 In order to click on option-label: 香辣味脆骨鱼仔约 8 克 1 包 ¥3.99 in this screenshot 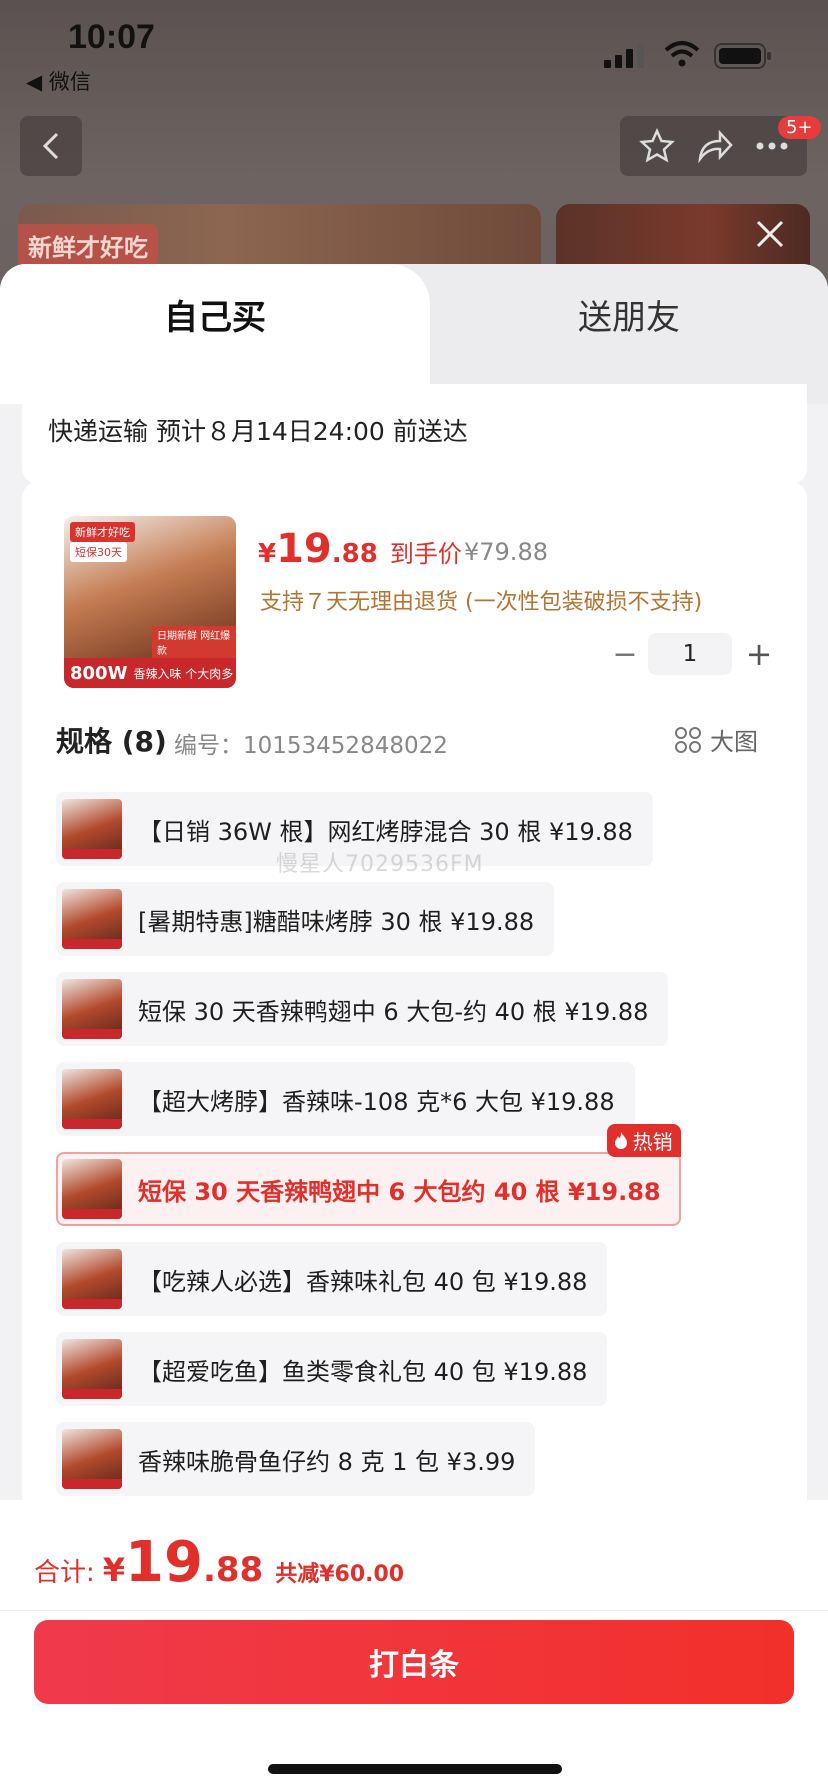, I will do `click(327, 1461)`.